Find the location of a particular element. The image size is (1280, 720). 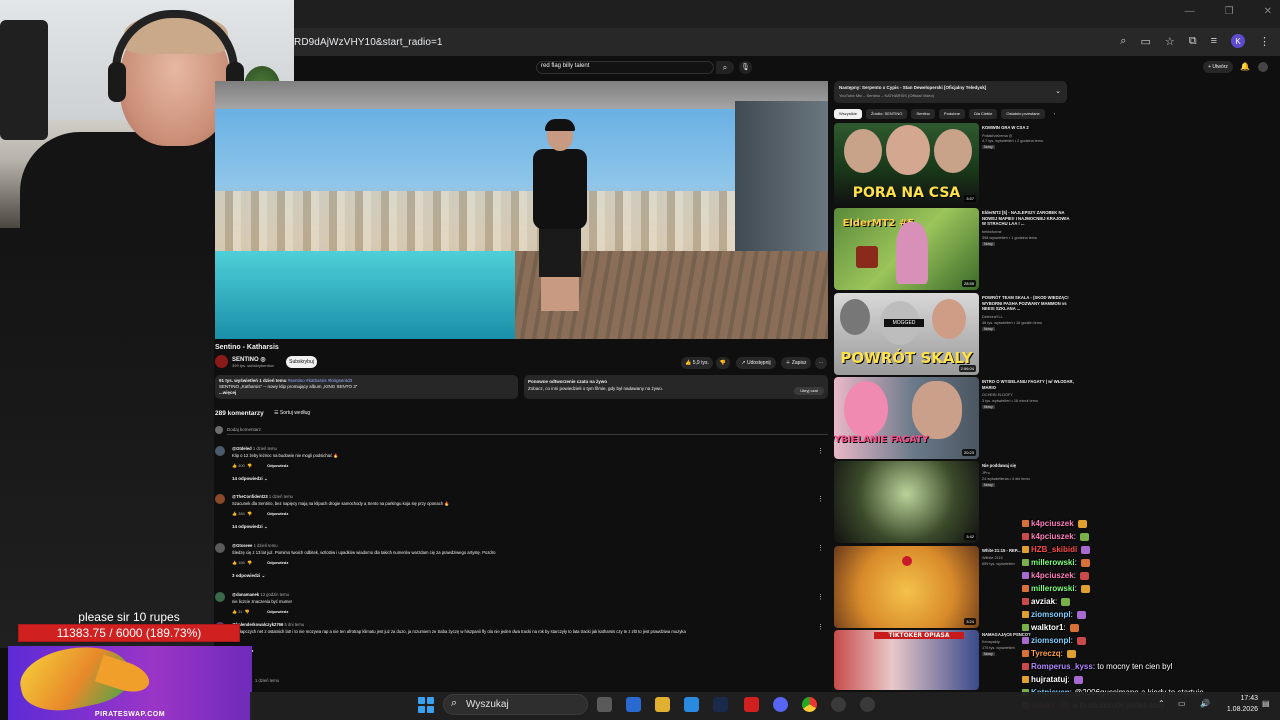

video-thumbnail: MOGGED POWRÓT SKALY 2:56:04 is located at coordinates (906, 334).